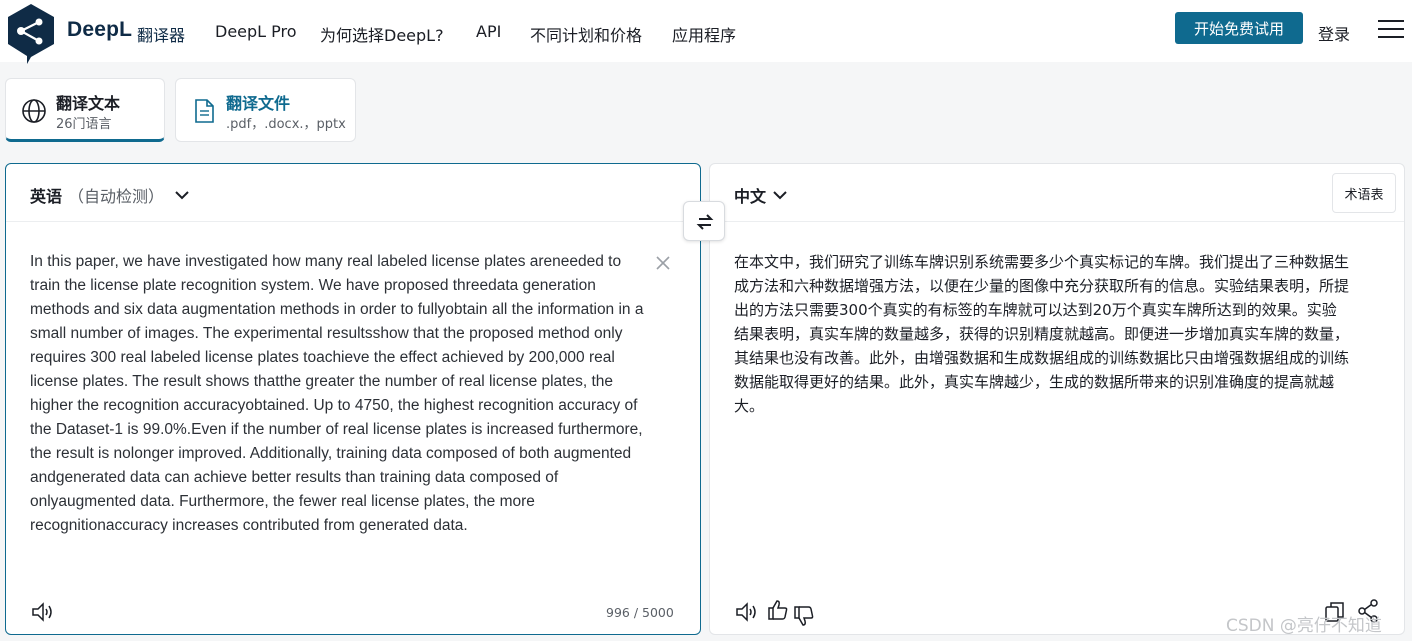 Image resolution: width=1412 pixels, height=641 pixels. What do you see at coordinates (88, 103) in the screenshot?
I see `tab-translate-text-title: 翻译文本` at bounding box center [88, 103].